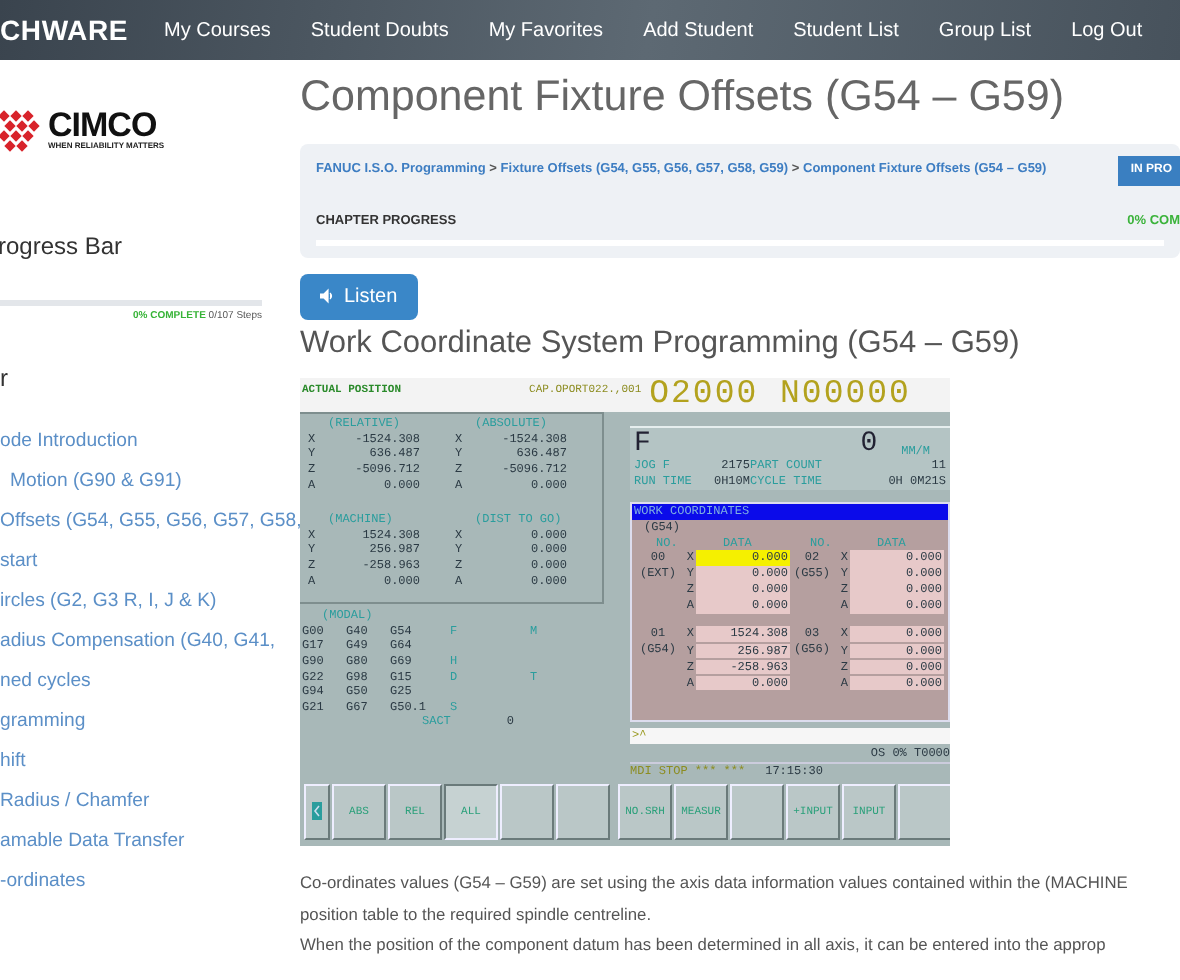 This screenshot has height=980, width=1180. I want to click on listen-button: Listen, so click(359, 296).